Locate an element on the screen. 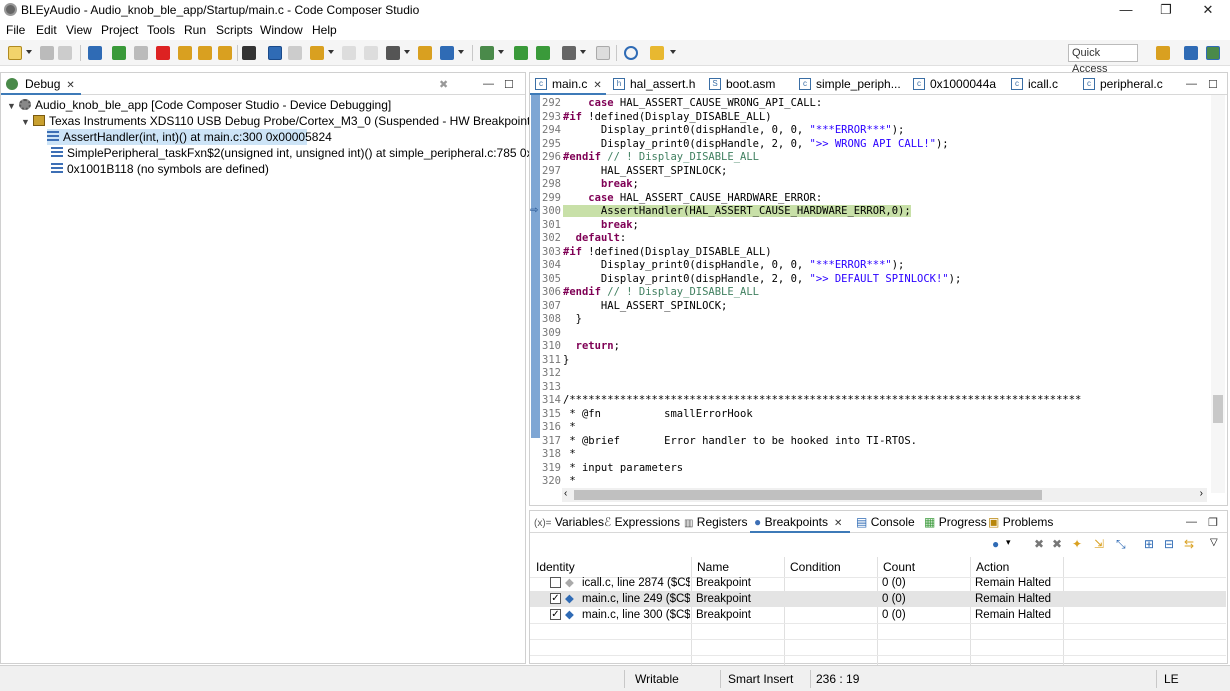  skip-breakpoints-icon is located at coordinates (371, 53).